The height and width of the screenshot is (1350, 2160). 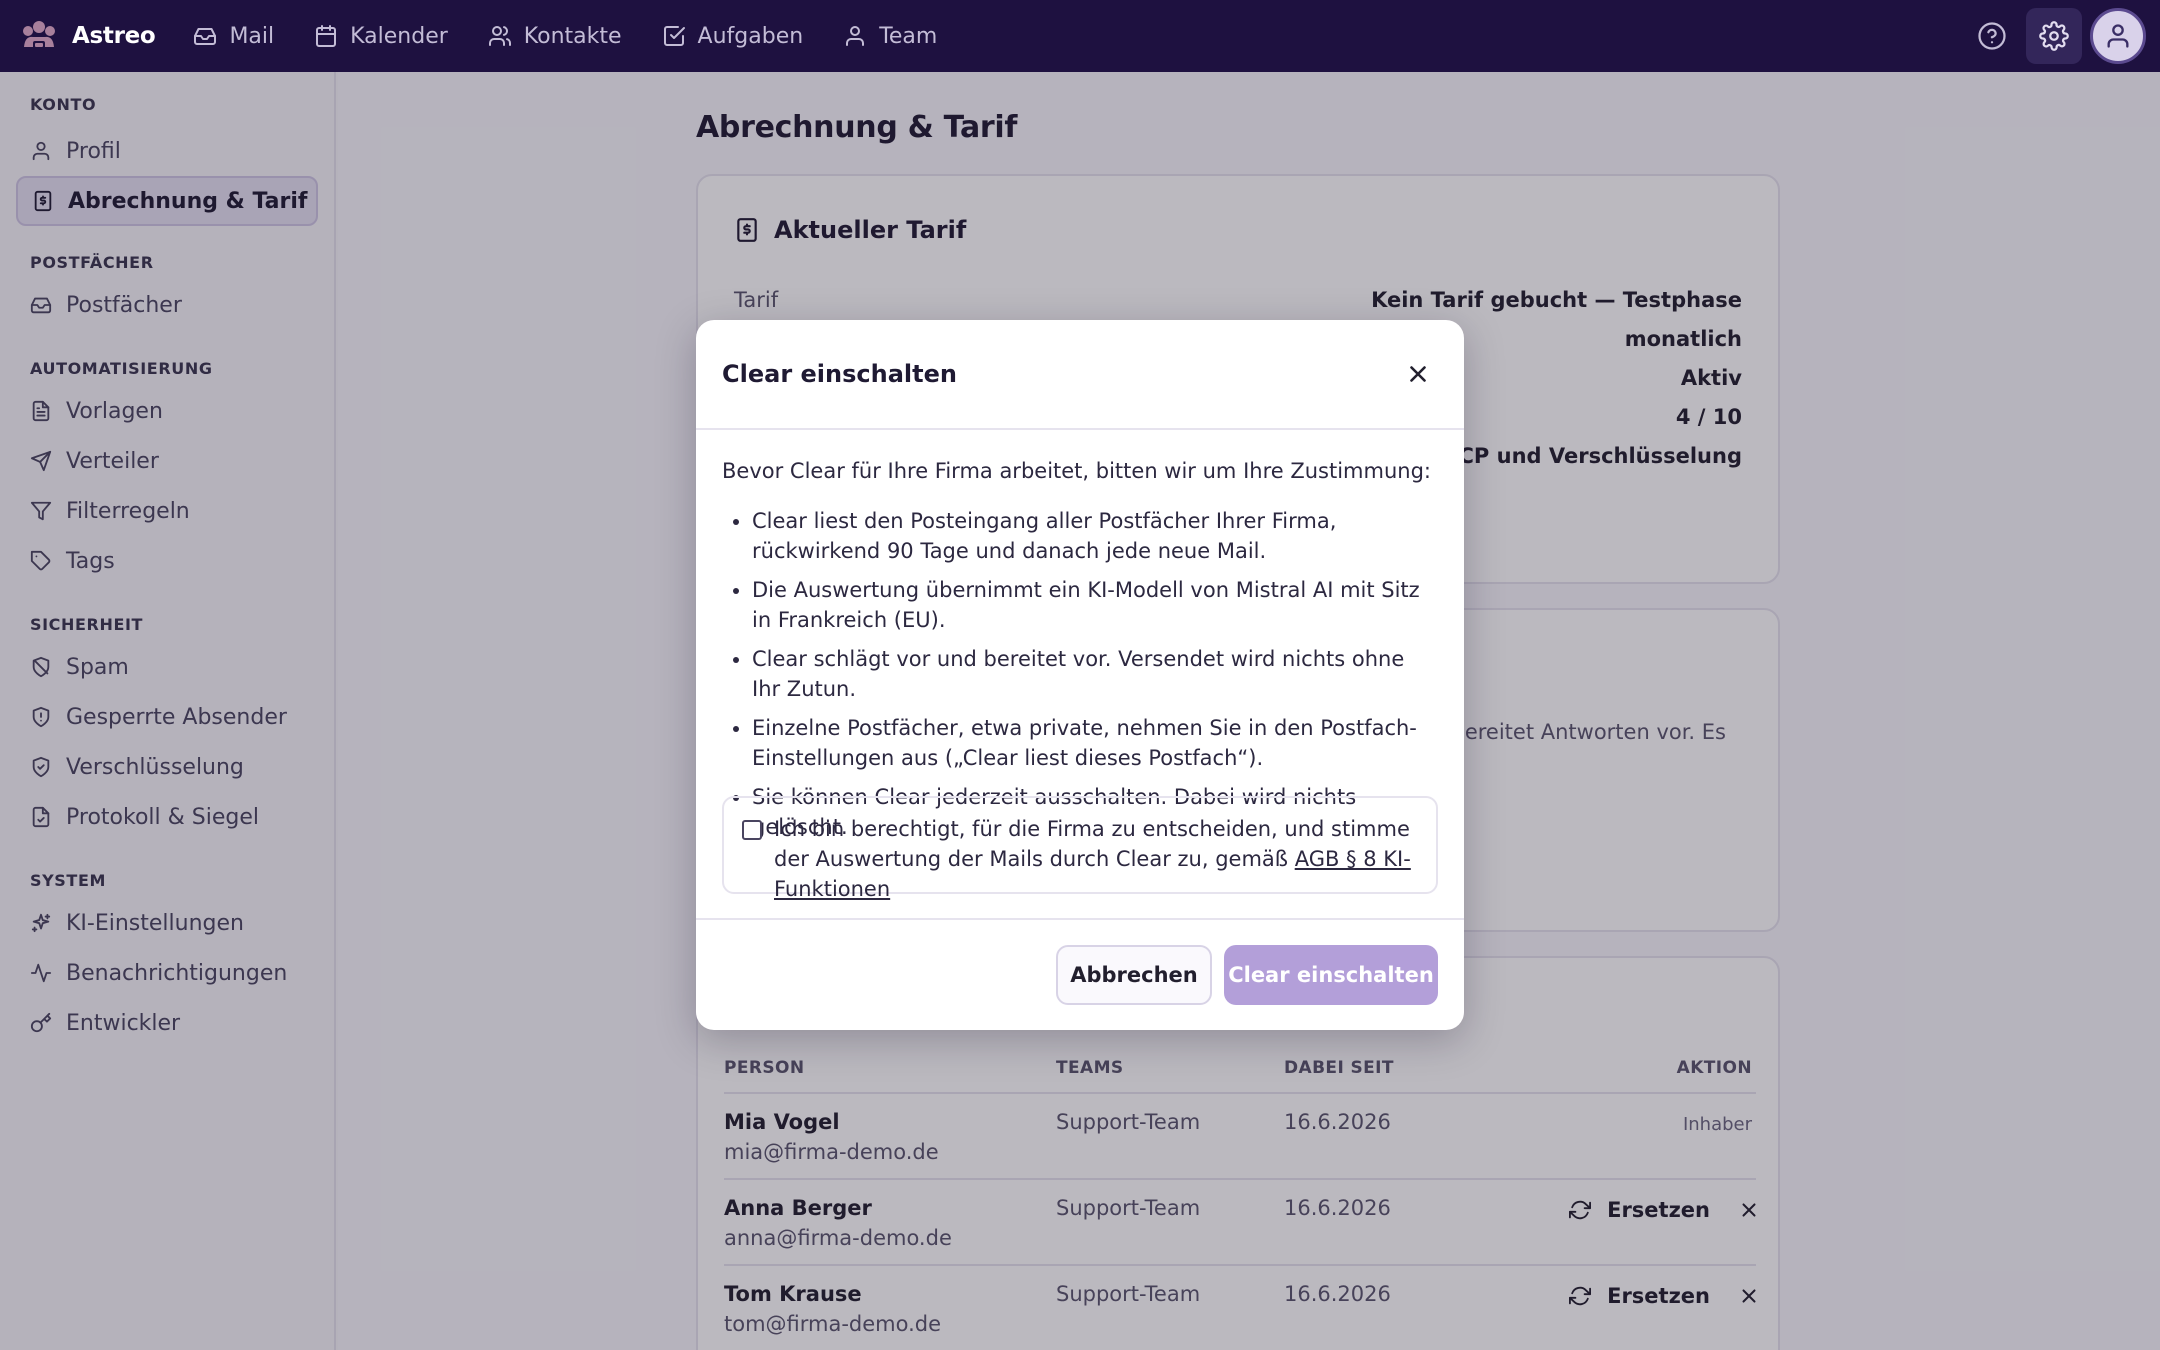 I want to click on nav-label: Kontakte, so click(x=572, y=36).